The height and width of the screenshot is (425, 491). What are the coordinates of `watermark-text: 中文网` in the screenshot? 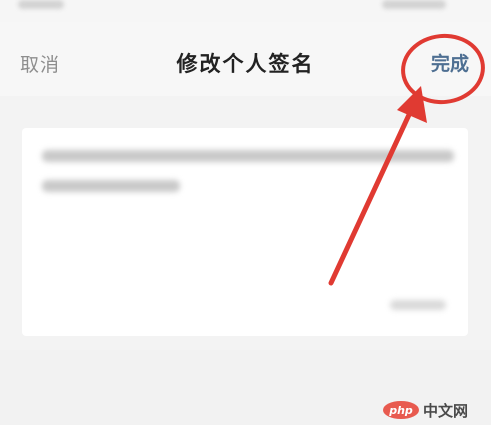 It's located at (446, 410).